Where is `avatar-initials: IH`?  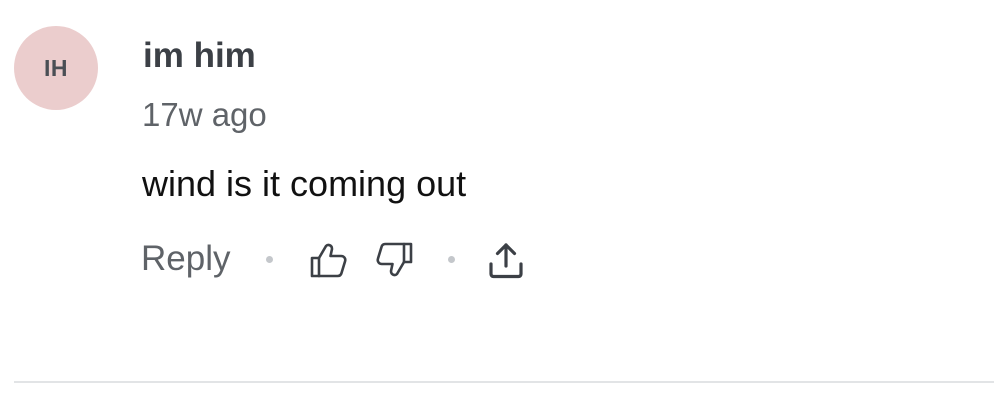
avatar-initials: IH is located at coordinates (56, 67).